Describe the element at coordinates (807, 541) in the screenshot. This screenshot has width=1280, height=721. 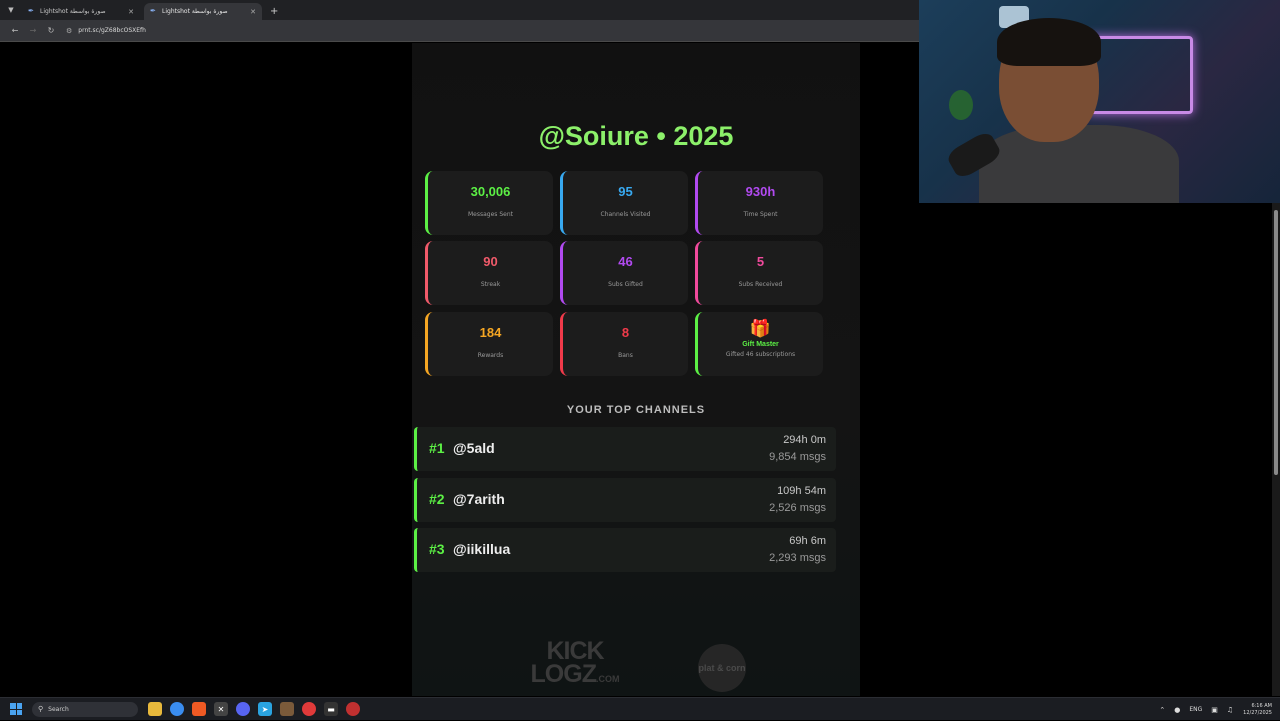
I see `channel-watch-time: 69h 6m` at that location.